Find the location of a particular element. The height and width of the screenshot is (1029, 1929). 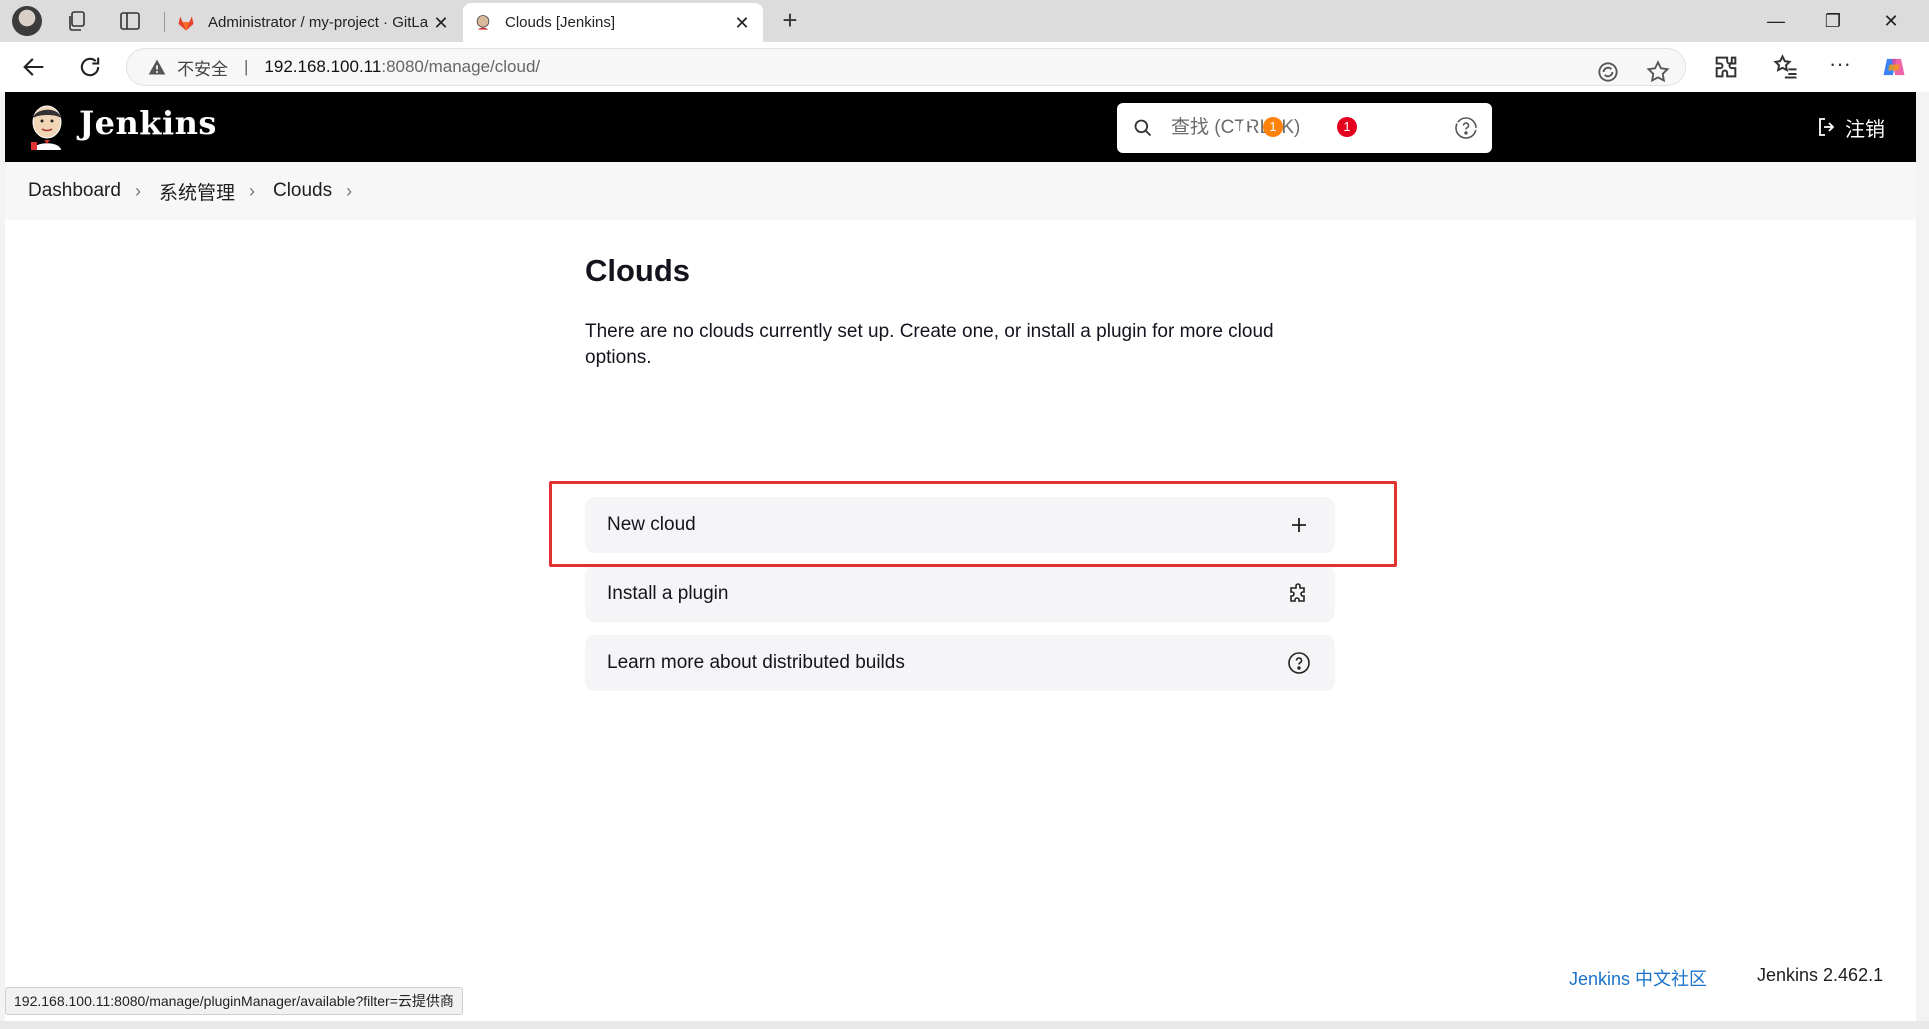

user-avatar-icon is located at coordinates (1386, 127).